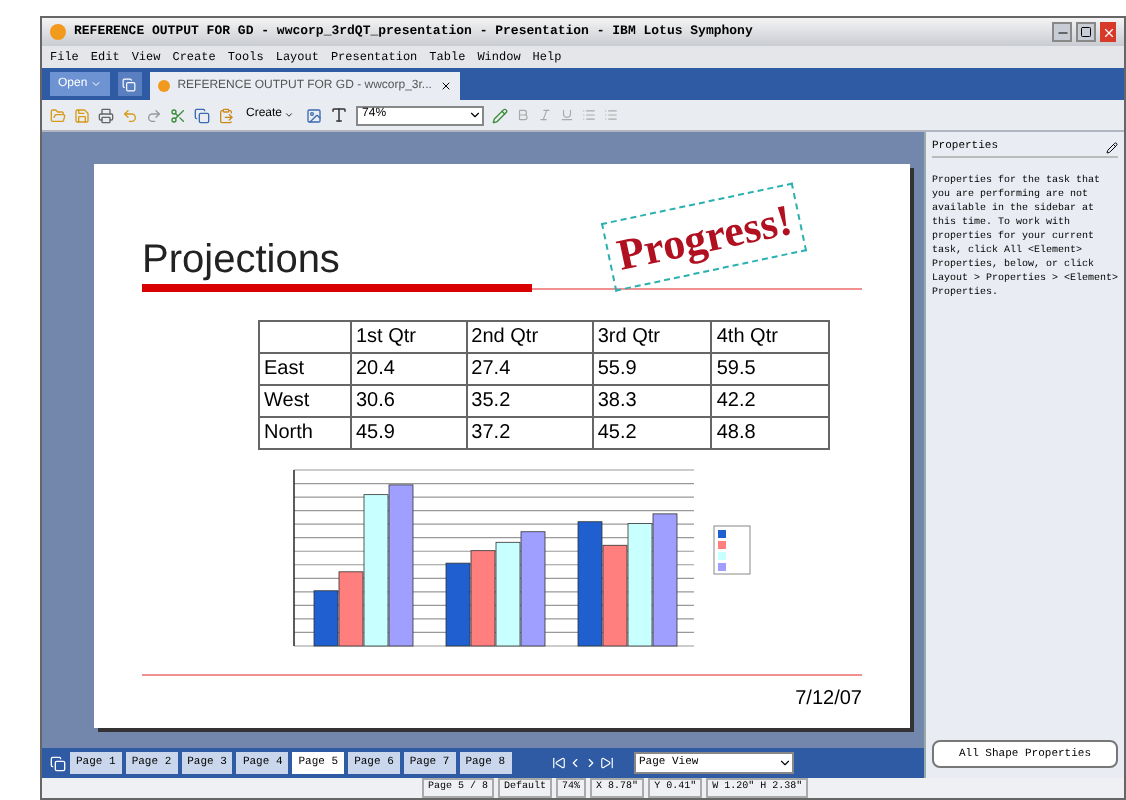 The height and width of the screenshot is (800, 1126). I want to click on maximize-button, so click(1086, 32).